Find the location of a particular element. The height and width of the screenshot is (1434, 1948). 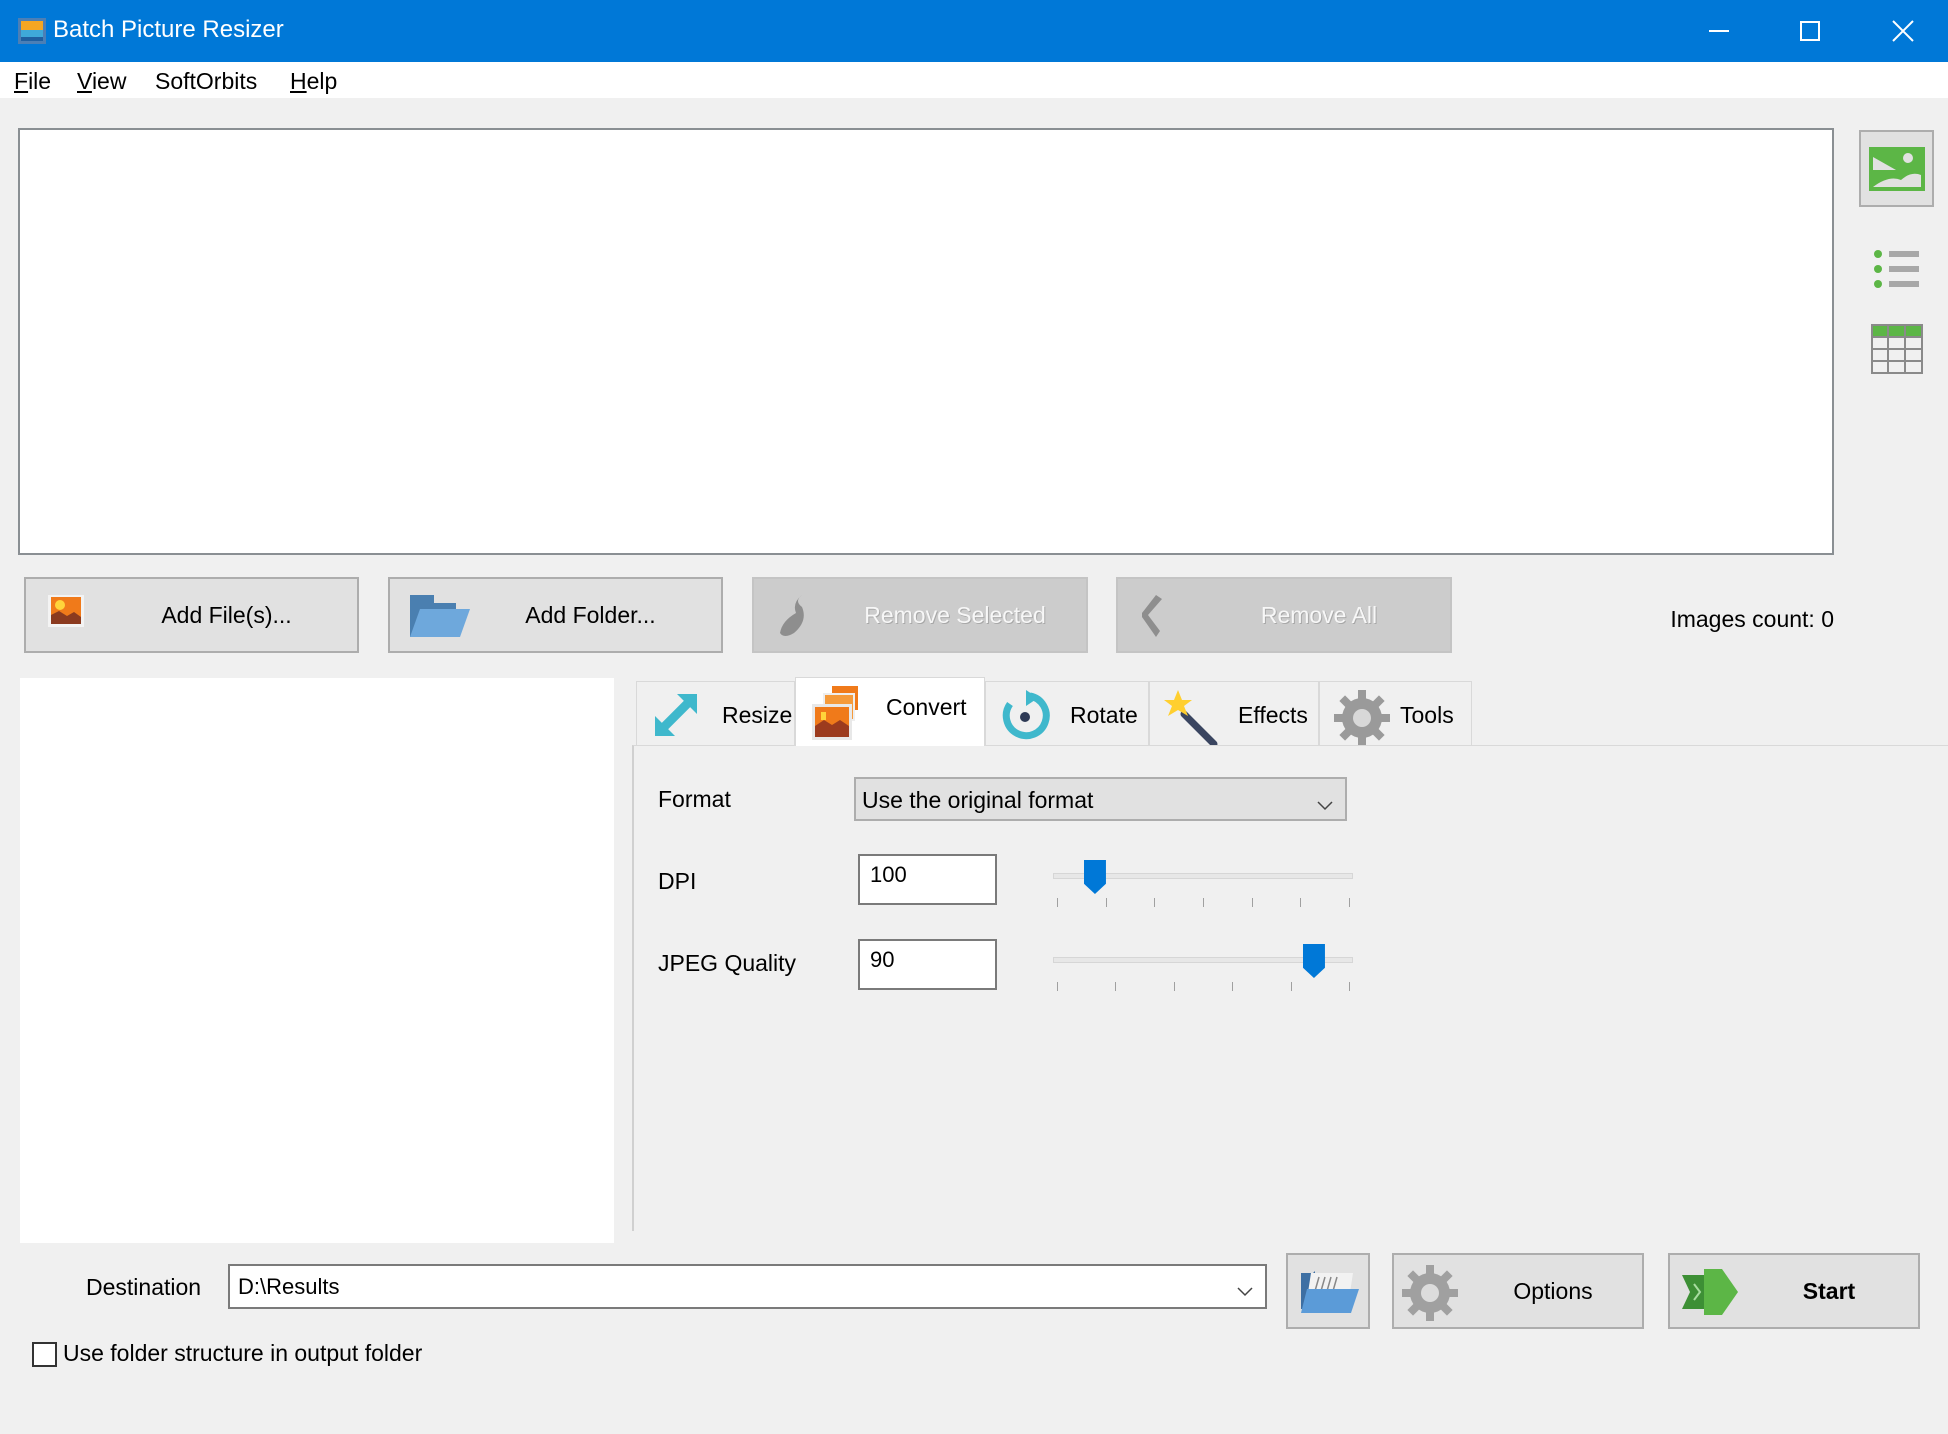

start-arrow-icon is located at coordinates (1710, 1292).